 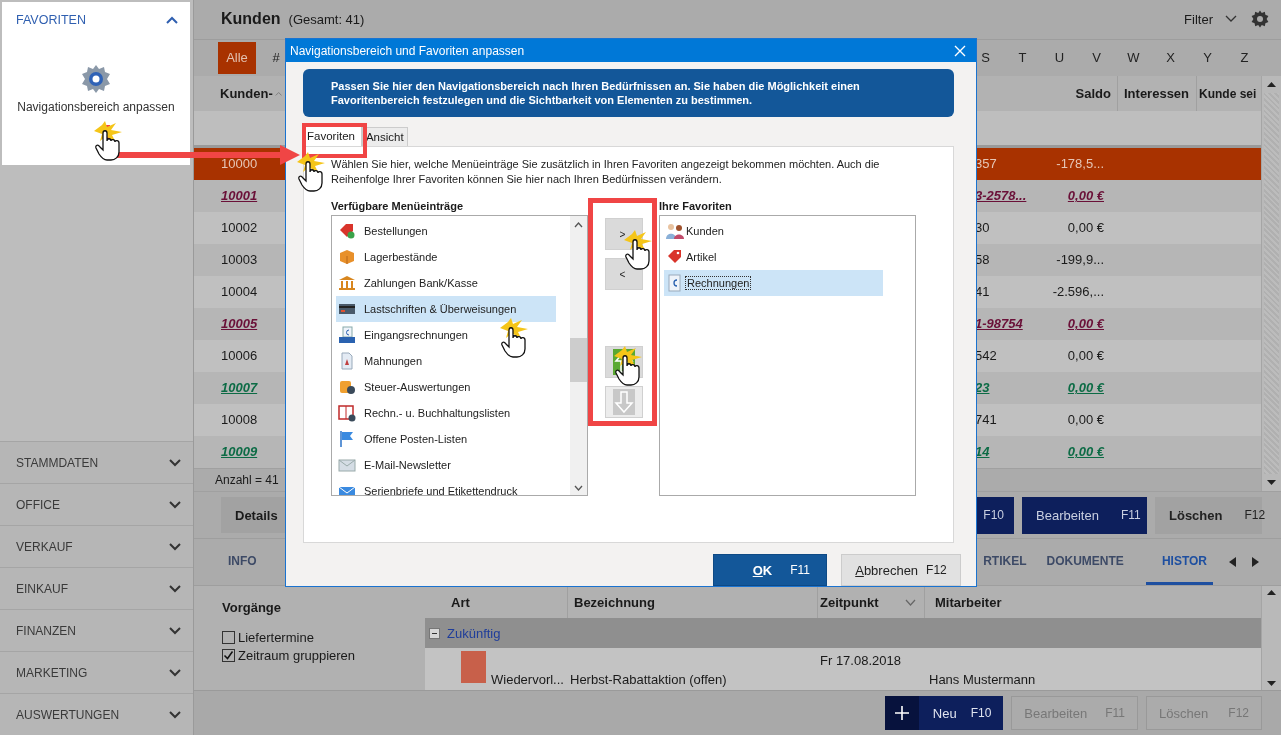 What do you see at coordinates (96, 504) in the screenshot?
I see `nav-section: OFFICE` at bounding box center [96, 504].